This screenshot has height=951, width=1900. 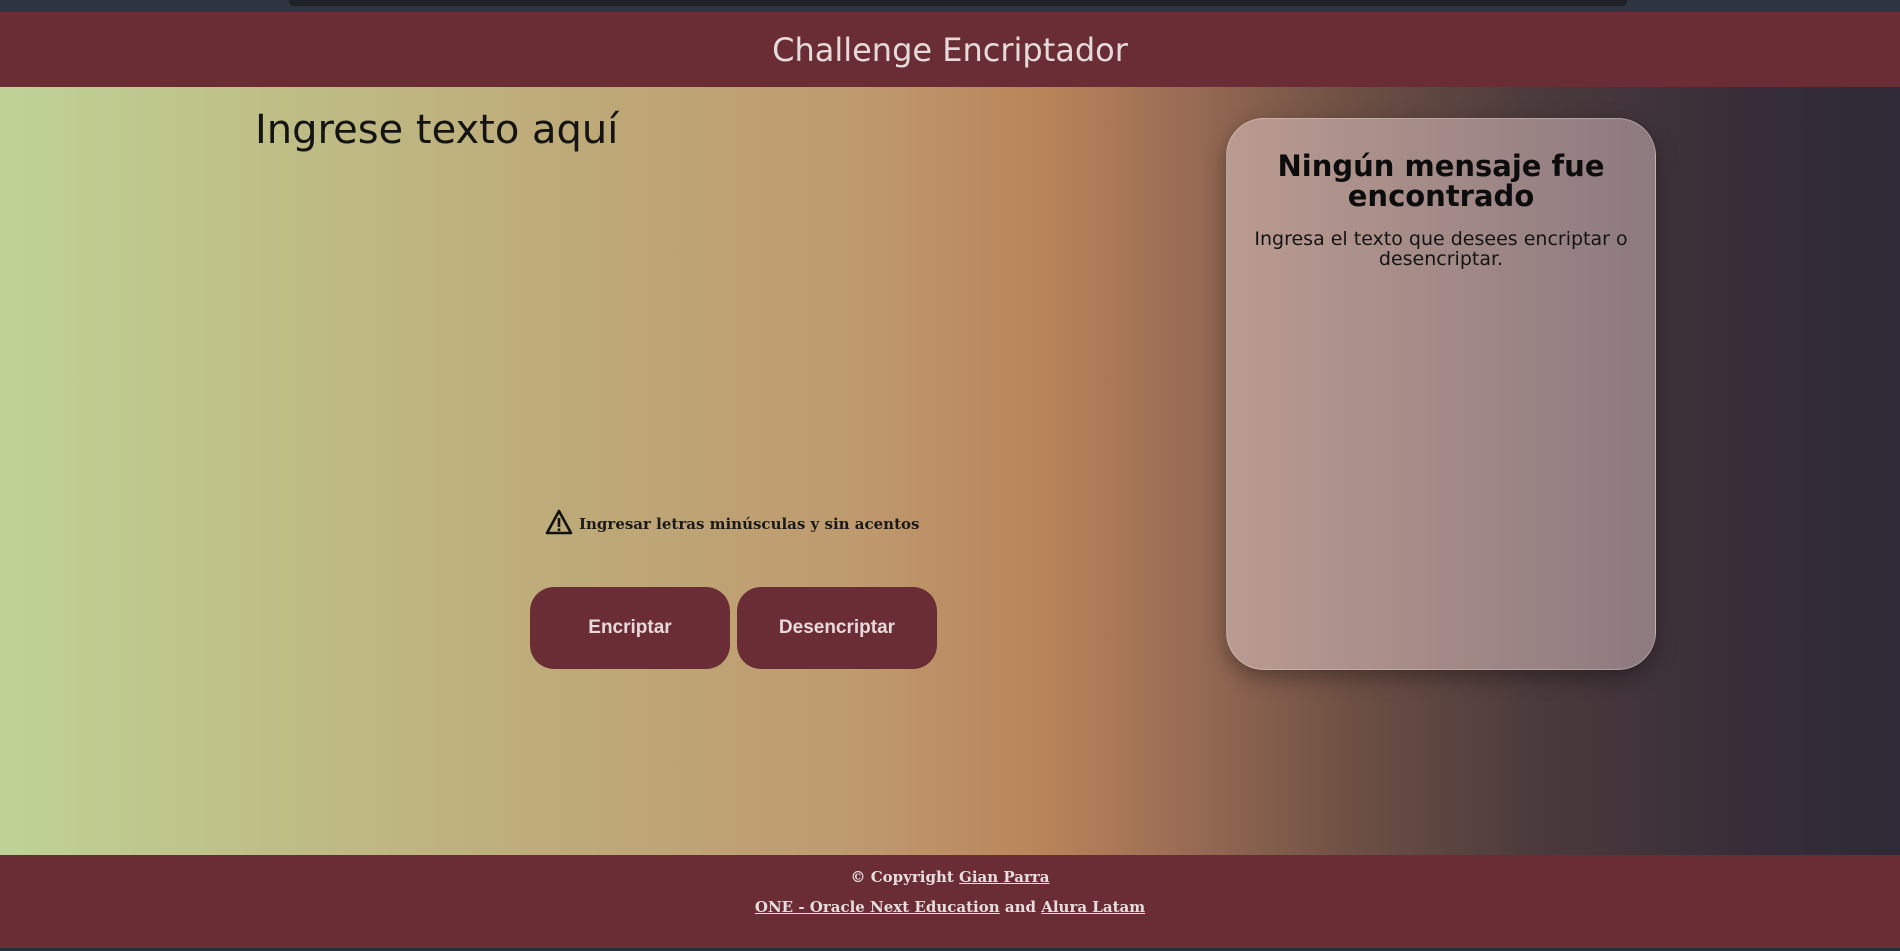 I want to click on and-text: and, so click(x=1020, y=907).